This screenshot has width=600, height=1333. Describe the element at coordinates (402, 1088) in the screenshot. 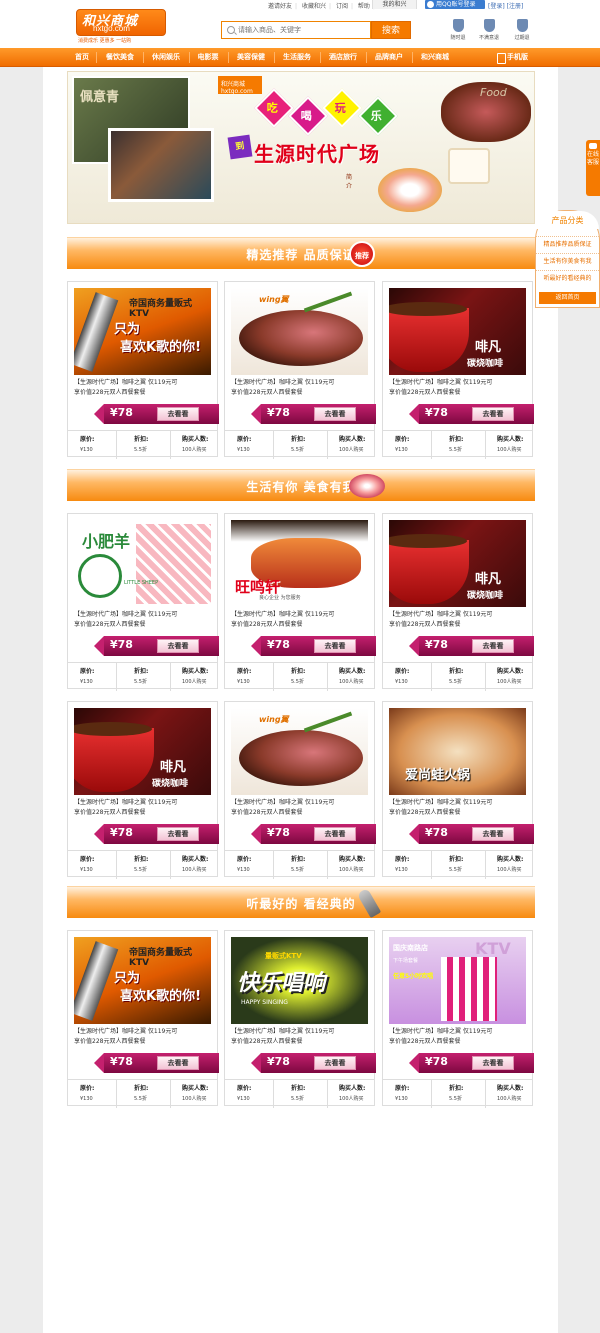

I see `stat-label: 原价:` at that location.